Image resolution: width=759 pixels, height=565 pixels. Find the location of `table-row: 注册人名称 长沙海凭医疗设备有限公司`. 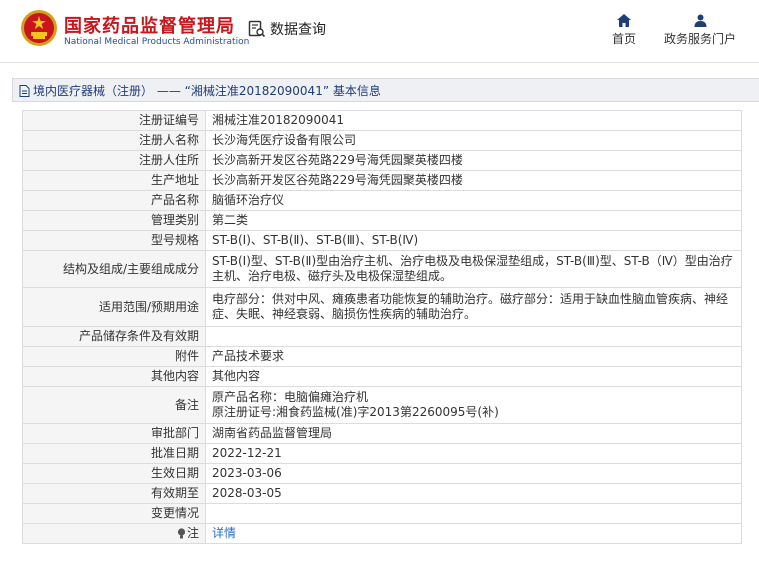

table-row: 注册人名称 长沙海凭医疗设备有限公司 is located at coordinates (382, 140).